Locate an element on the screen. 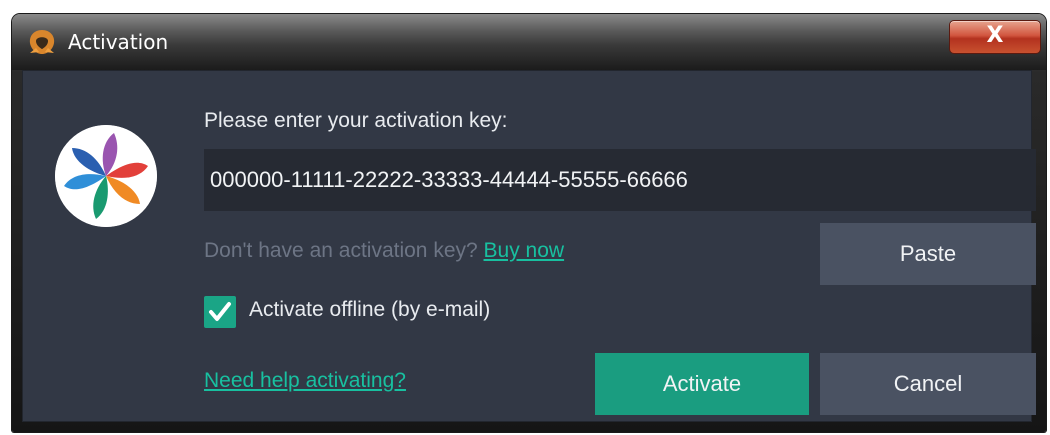 This screenshot has width=1050, height=435. activate-offline-label: Activate offline (by e-mail) is located at coordinates (369, 310).